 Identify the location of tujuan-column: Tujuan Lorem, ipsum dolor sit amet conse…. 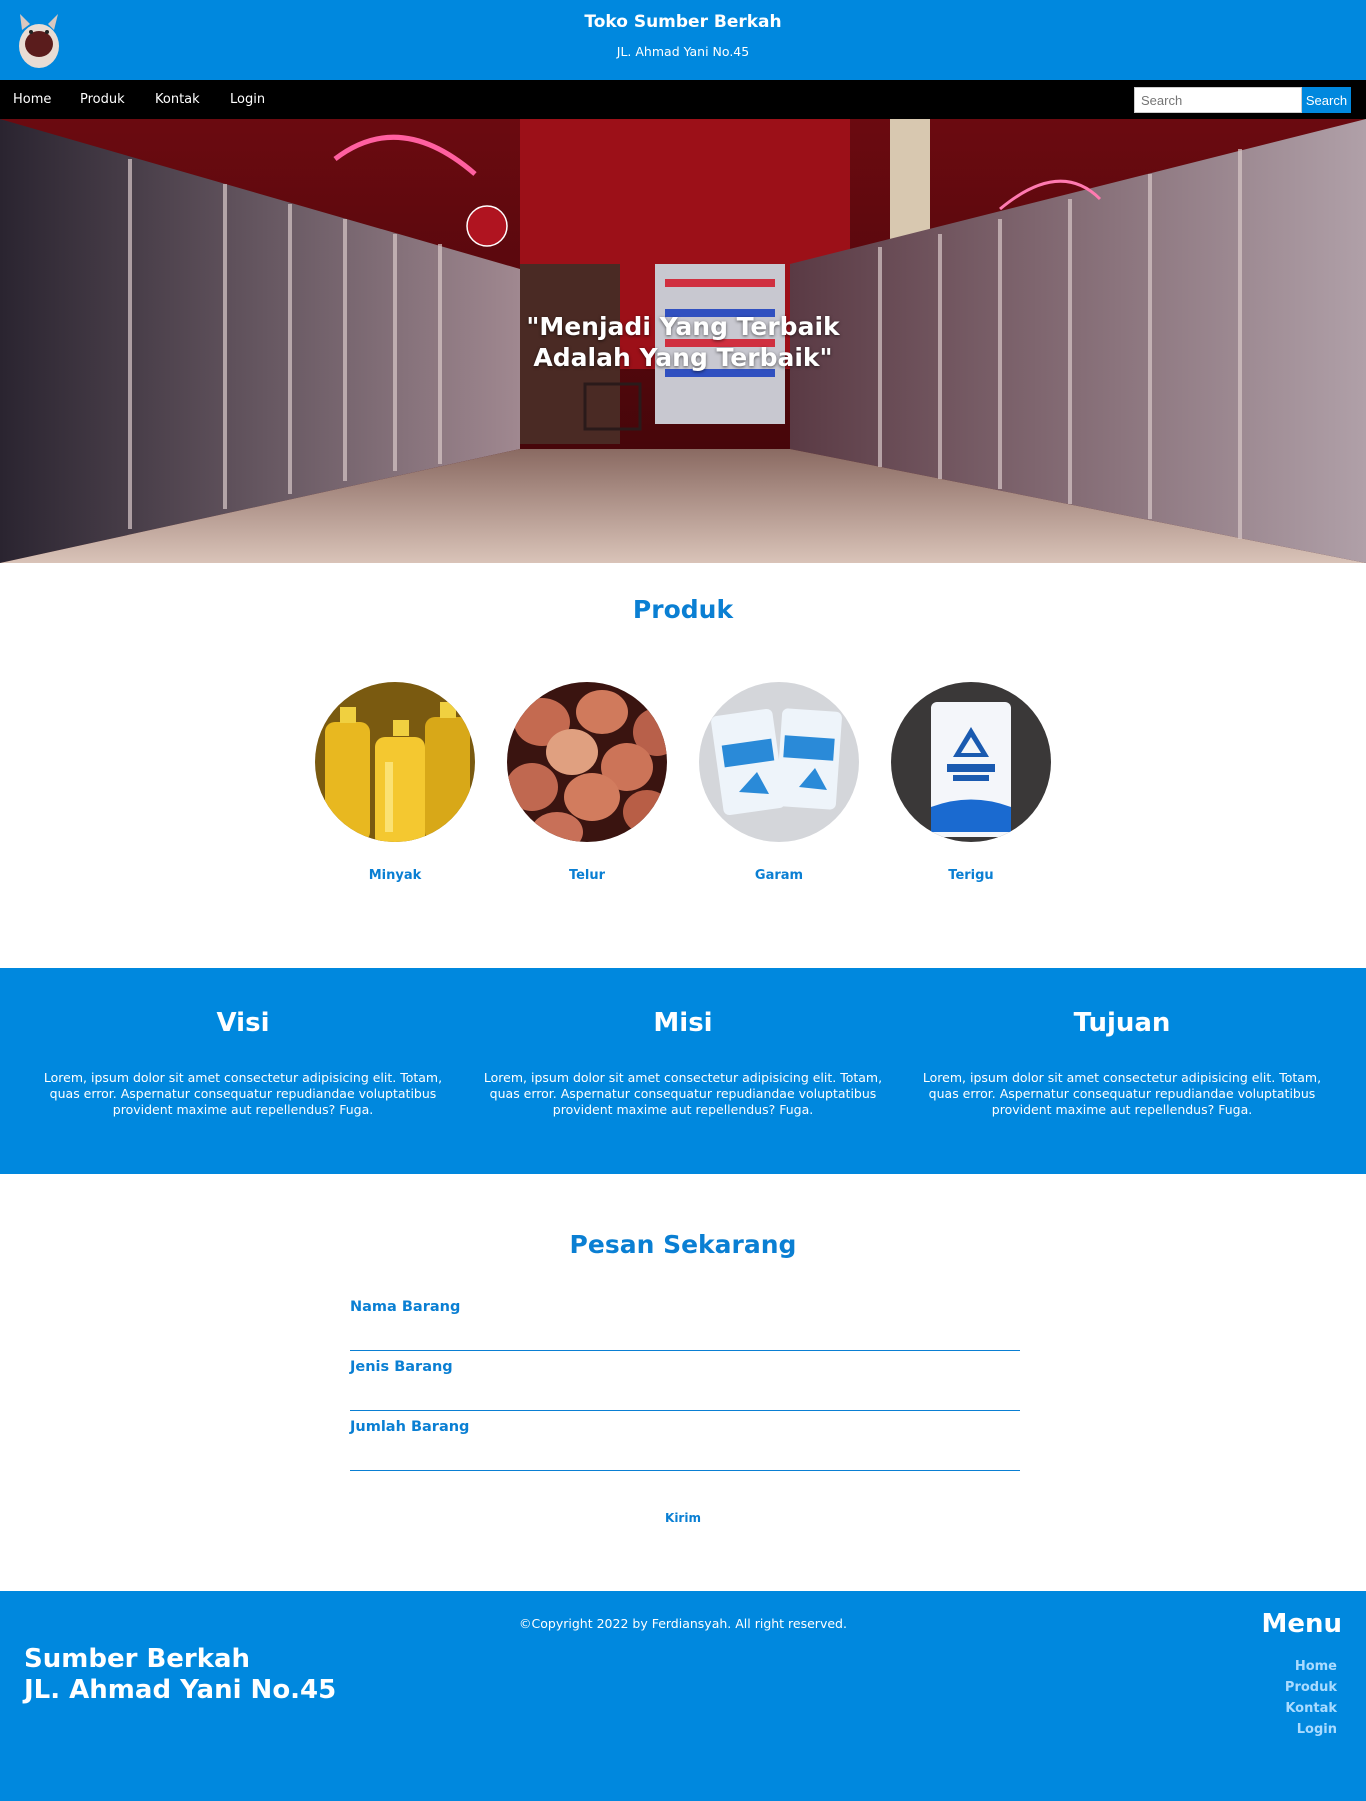
(1122, 1063).